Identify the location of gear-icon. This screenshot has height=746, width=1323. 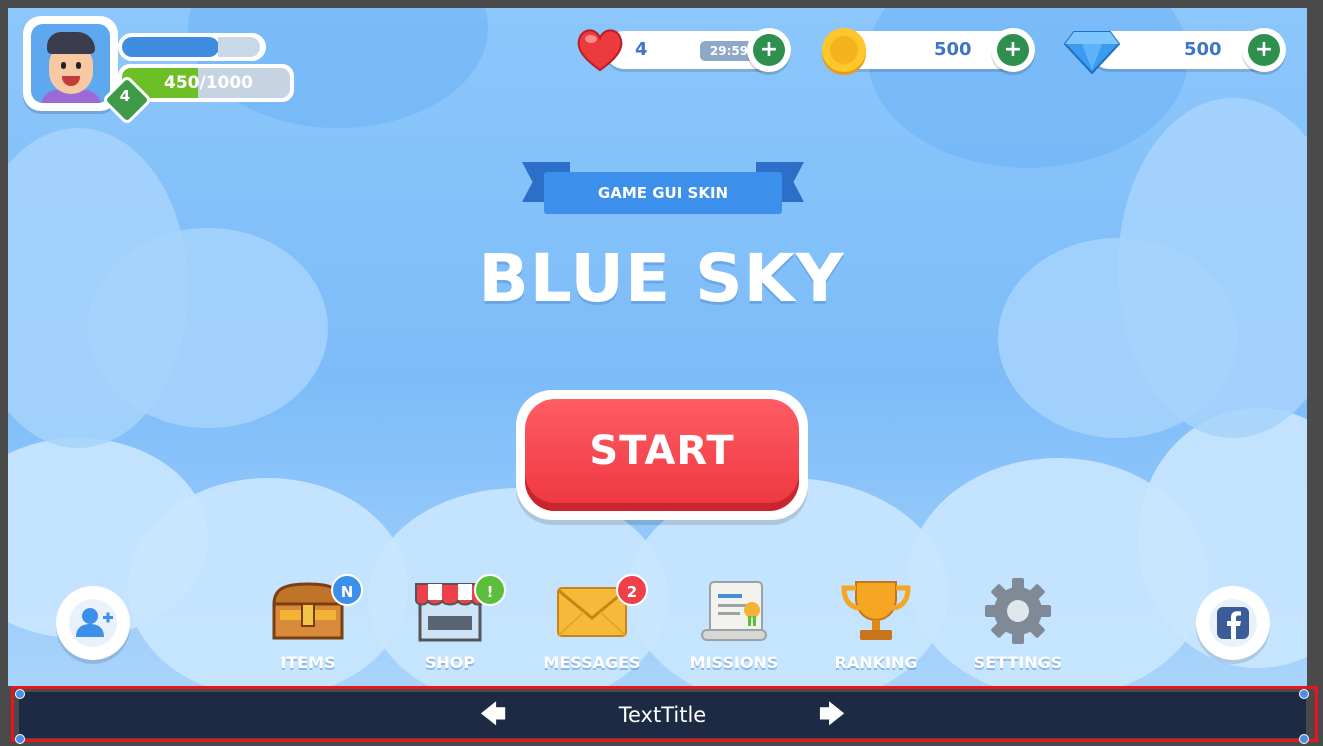
(1018, 611).